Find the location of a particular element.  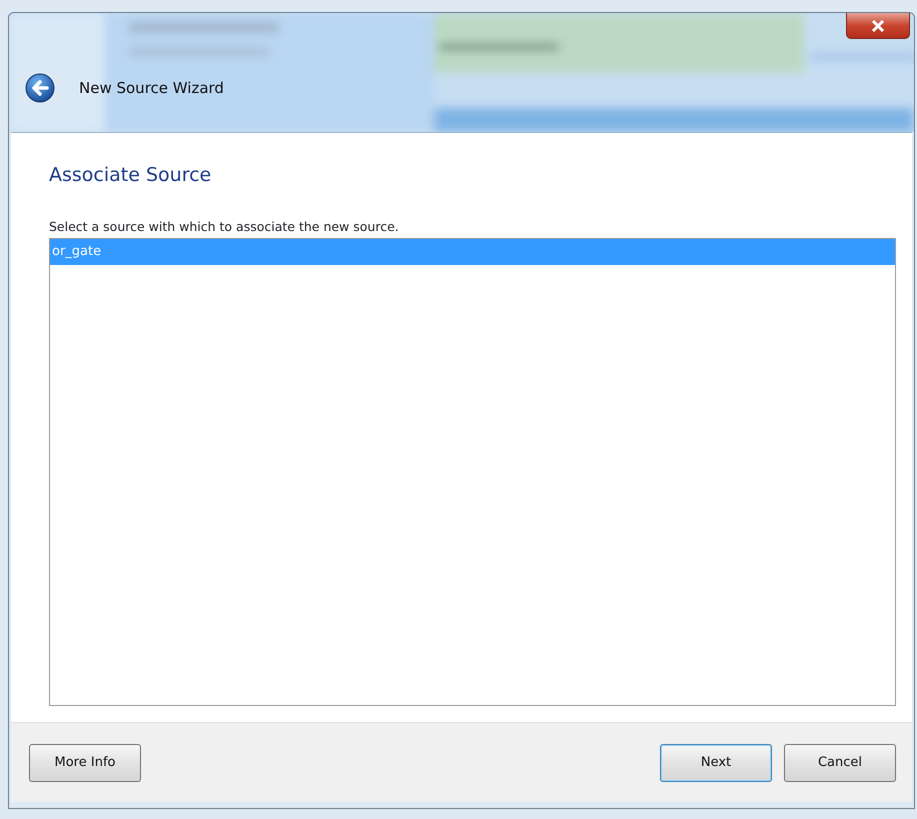

close-button is located at coordinates (878, 26).